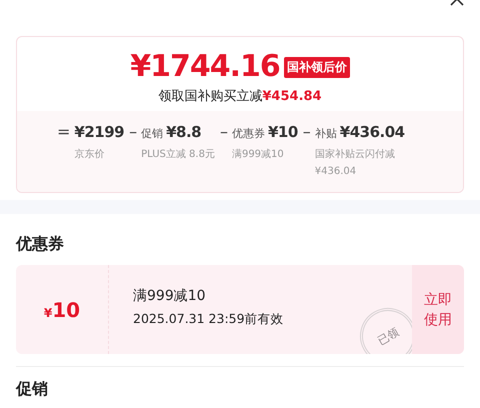  Describe the element at coordinates (184, 132) in the screenshot. I see `breakdown-amount: ¥8.8` at that location.